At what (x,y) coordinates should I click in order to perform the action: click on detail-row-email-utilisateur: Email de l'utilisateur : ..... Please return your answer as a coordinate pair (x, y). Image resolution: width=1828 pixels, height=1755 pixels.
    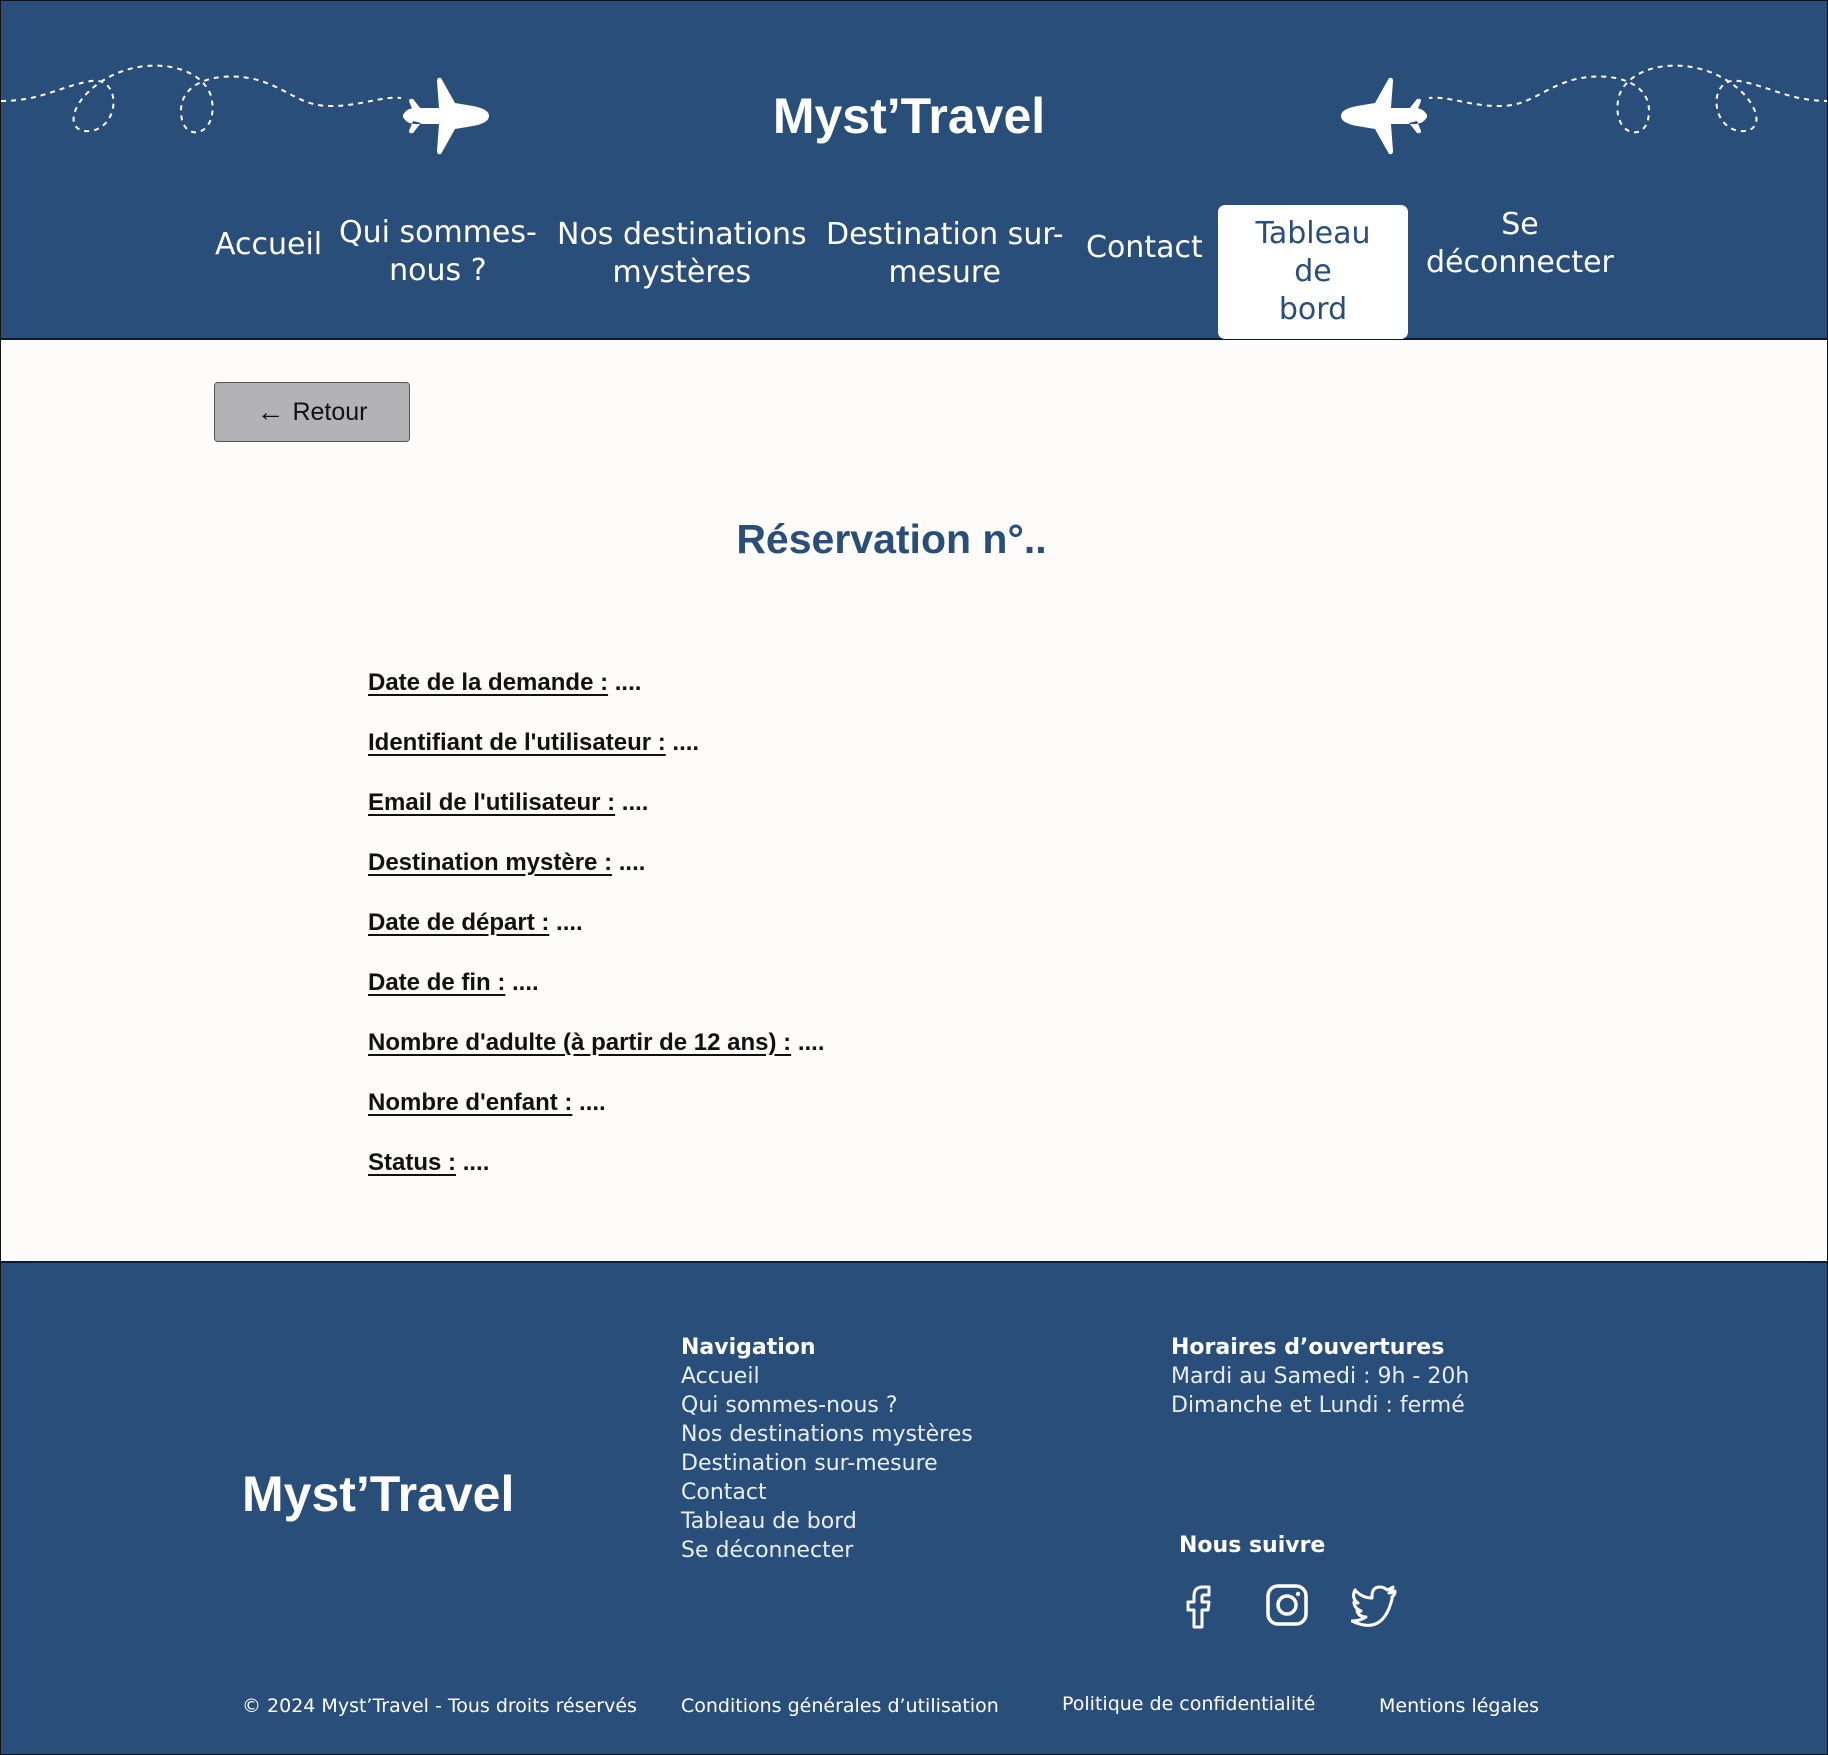
    Looking at the image, I should click on (596, 815).